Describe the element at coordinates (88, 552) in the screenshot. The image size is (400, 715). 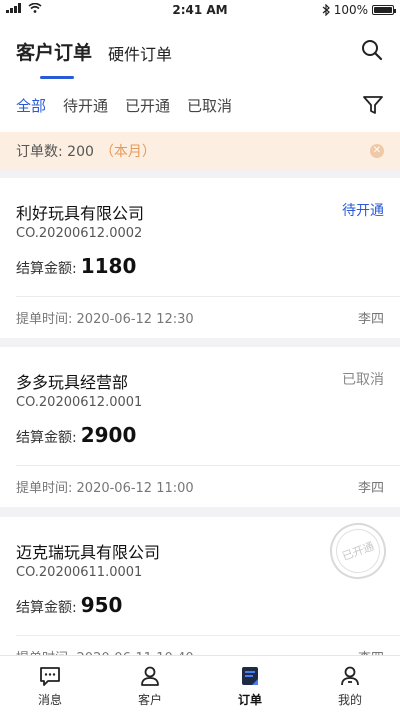
I see `company-name: 迈克瑞玩具有限公司` at that location.